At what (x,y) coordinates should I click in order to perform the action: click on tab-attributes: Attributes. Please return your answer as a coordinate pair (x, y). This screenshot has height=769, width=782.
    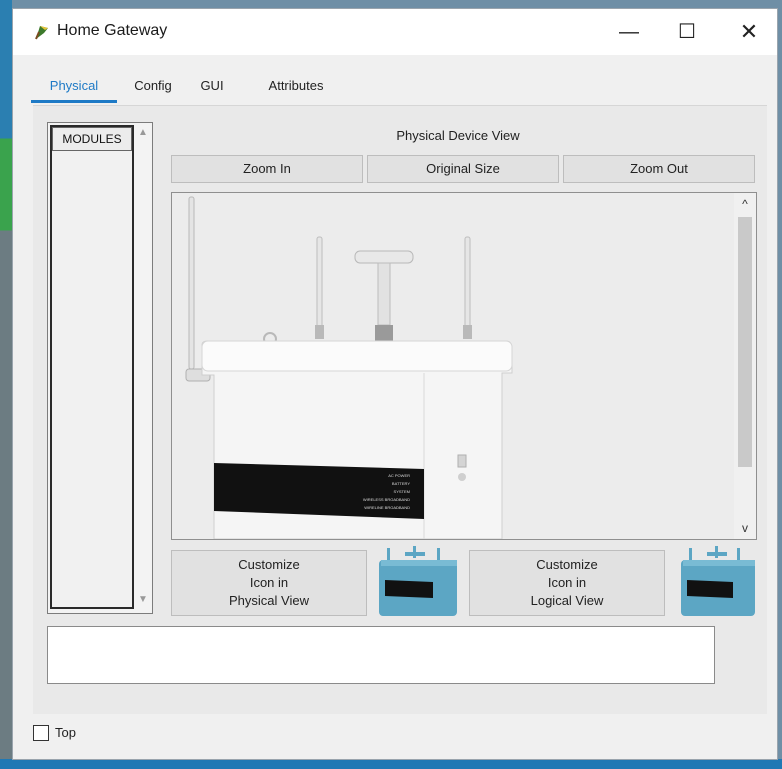
    Looking at the image, I should click on (296, 86).